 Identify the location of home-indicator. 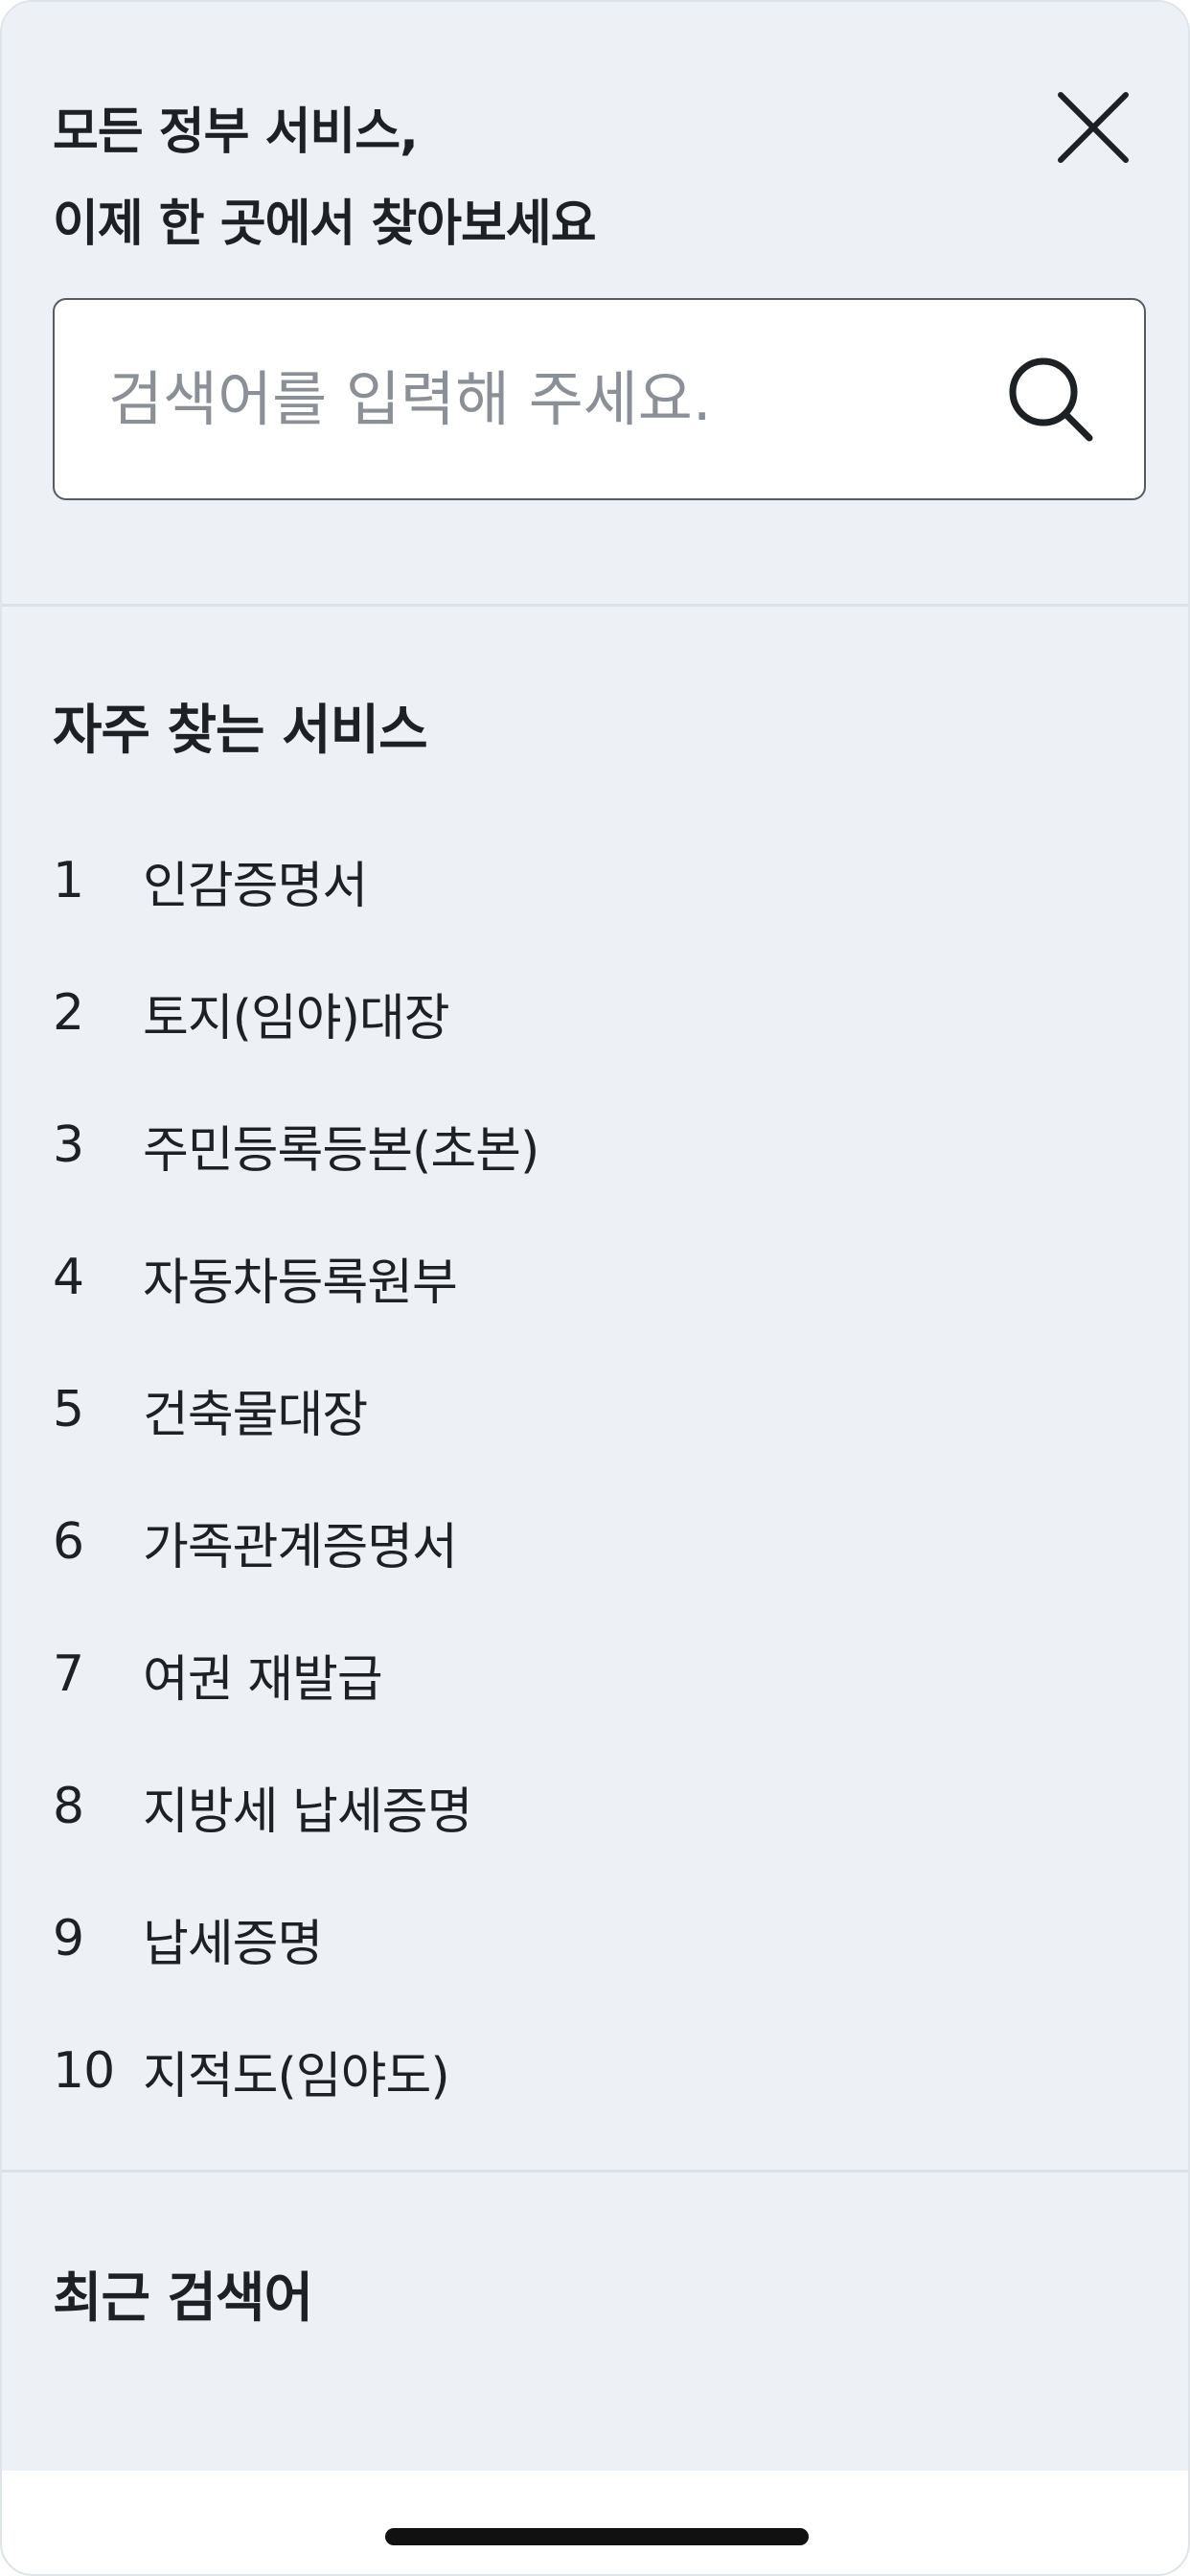
(597, 2536).